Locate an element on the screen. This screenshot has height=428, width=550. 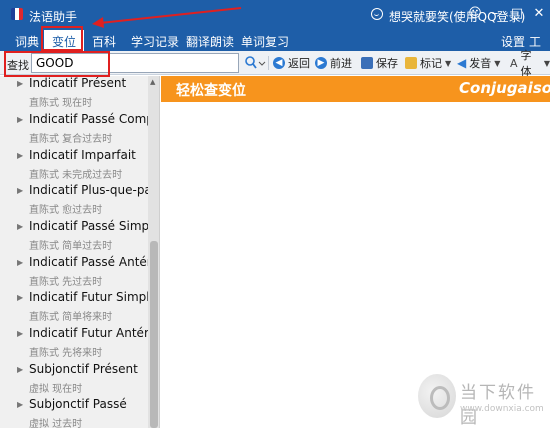
tense-description: 直陈式 愈过去时 is located at coordinates (66, 210).